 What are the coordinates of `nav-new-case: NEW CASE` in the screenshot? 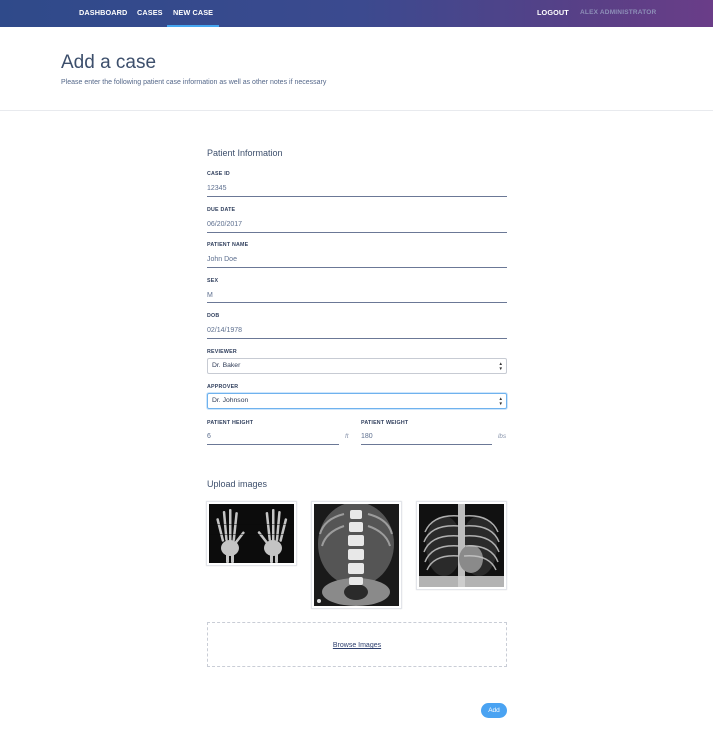 It's located at (193, 13).